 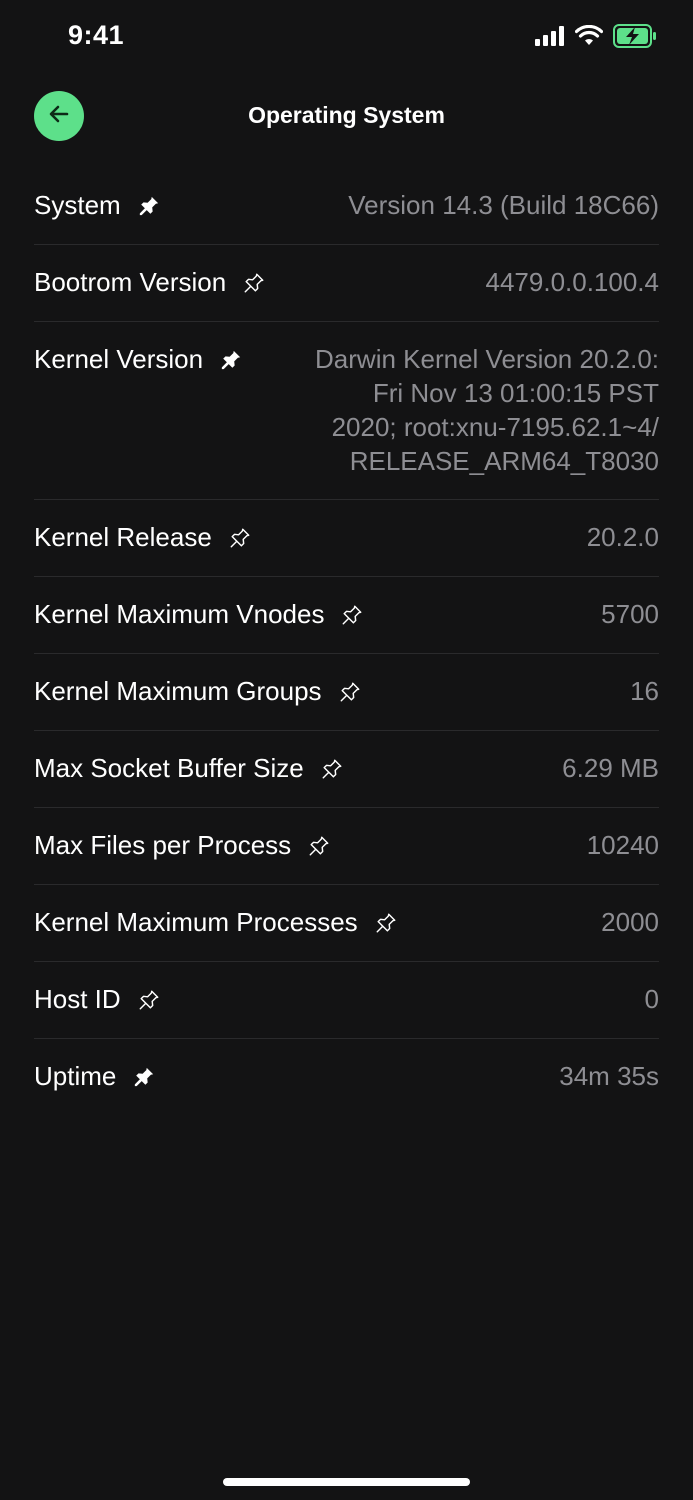 I want to click on row-label-group: Kernel Maximum Groups, so click(x=198, y=691).